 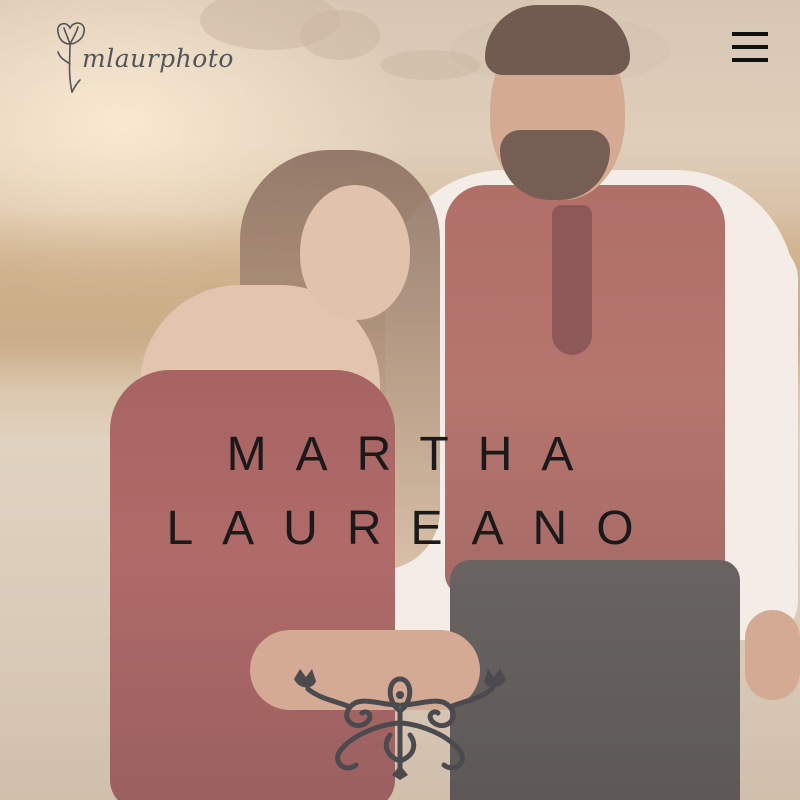 What do you see at coordinates (400, 724) in the screenshot?
I see `flourish-ornament-icon` at bounding box center [400, 724].